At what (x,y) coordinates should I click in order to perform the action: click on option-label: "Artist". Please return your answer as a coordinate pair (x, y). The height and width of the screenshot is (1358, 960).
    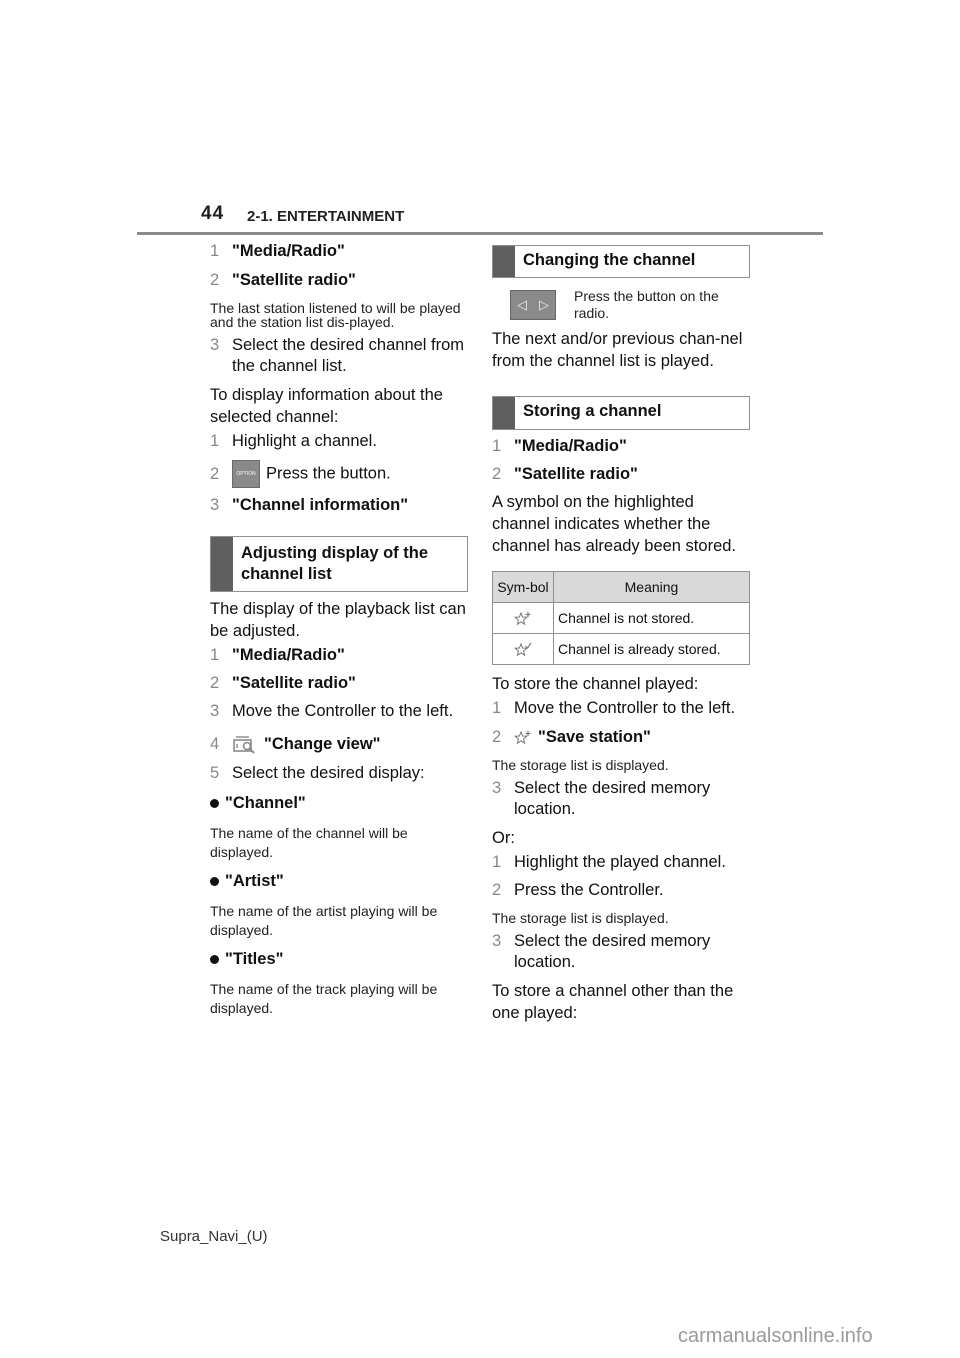
    Looking at the image, I should click on (254, 881).